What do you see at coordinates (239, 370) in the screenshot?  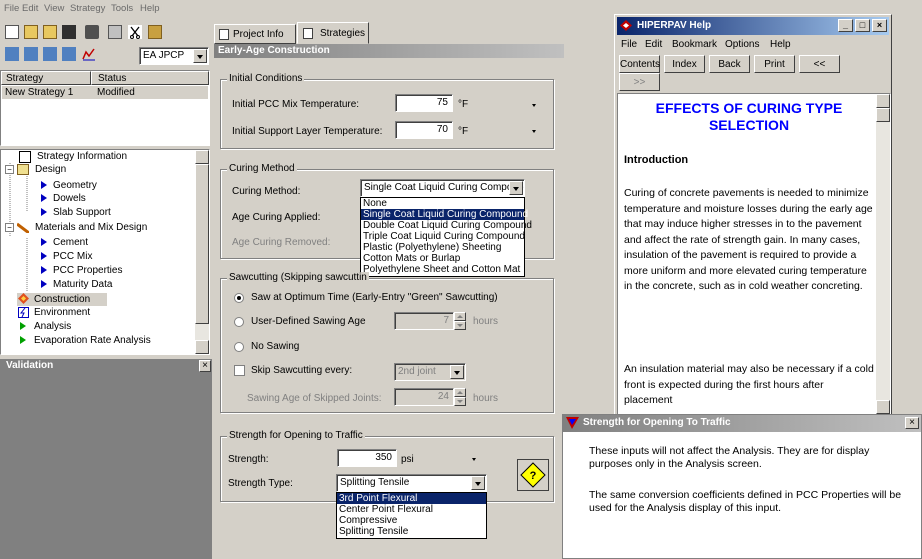 I see `skip-sawcutting-checkbox` at bounding box center [239, 370].